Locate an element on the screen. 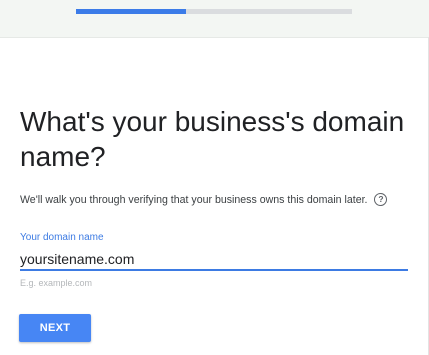  help-icon: ? is located at coordinates (381, 199).